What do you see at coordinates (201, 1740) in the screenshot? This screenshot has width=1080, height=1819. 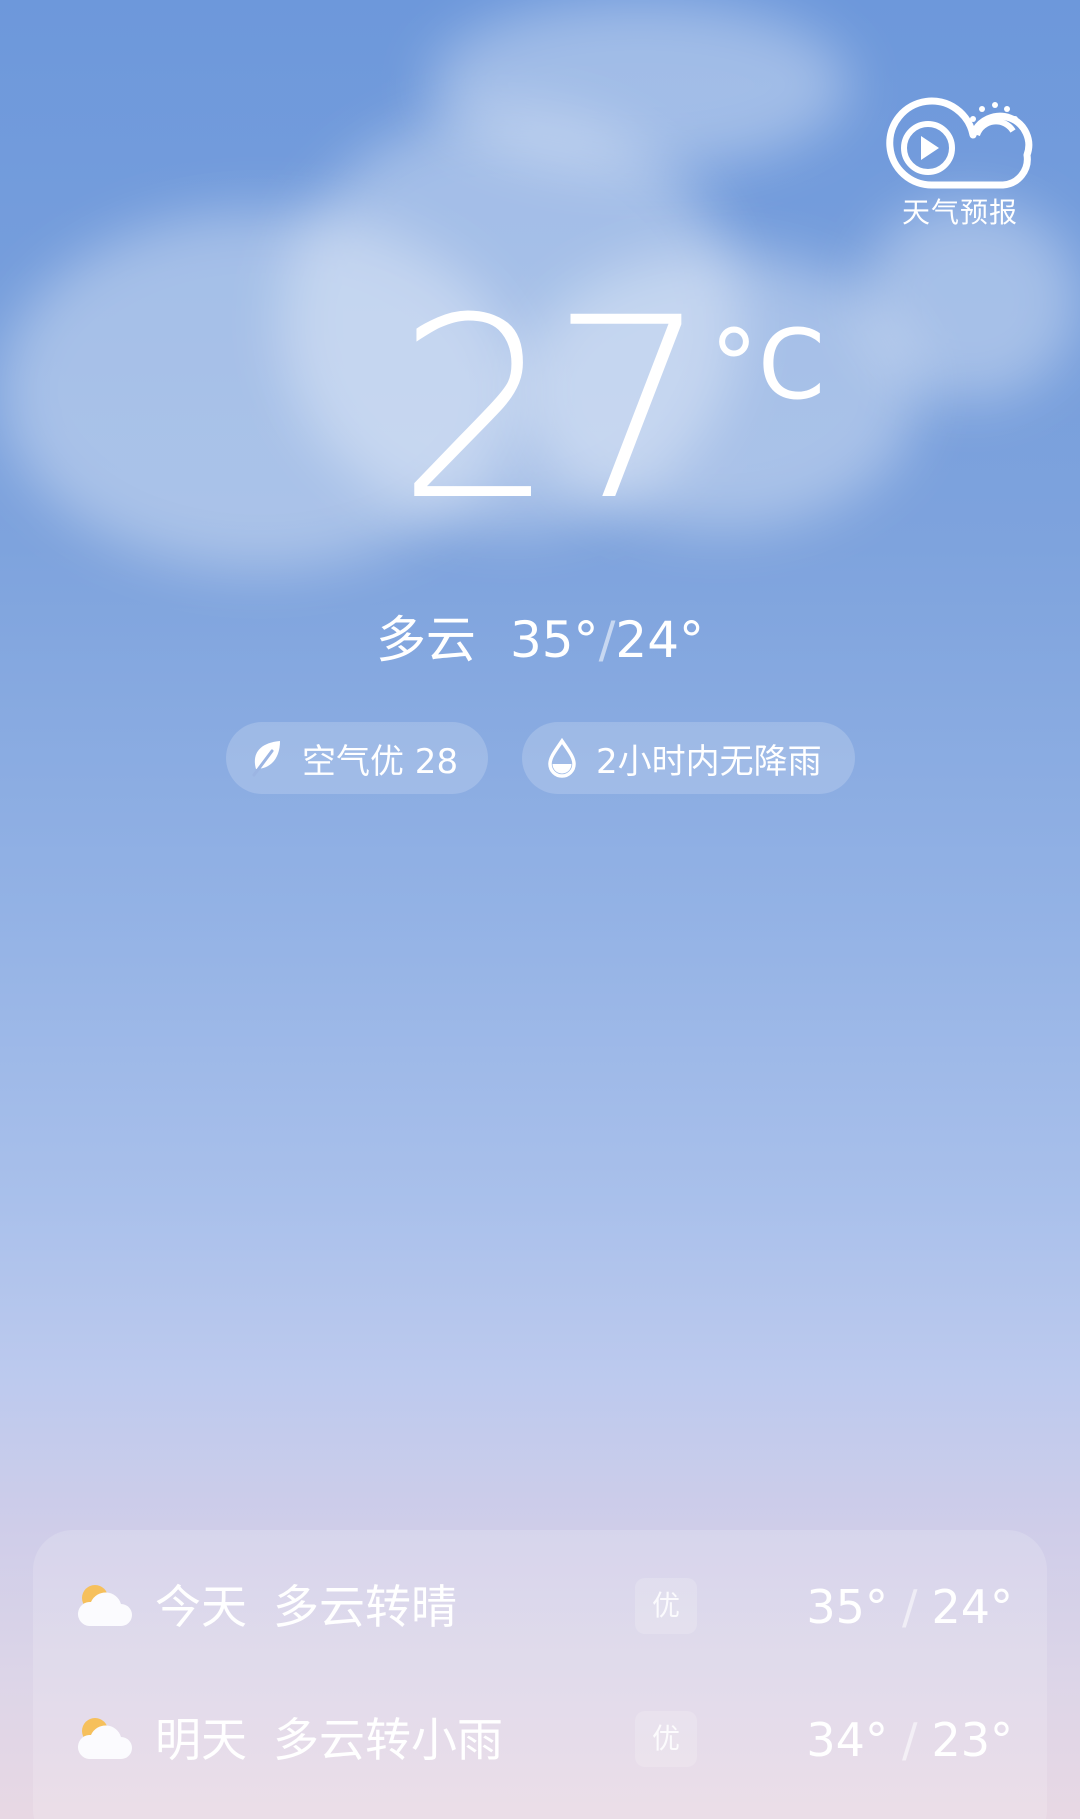 I see `forecast-day: 明天` at bounding box center [201, 1740].